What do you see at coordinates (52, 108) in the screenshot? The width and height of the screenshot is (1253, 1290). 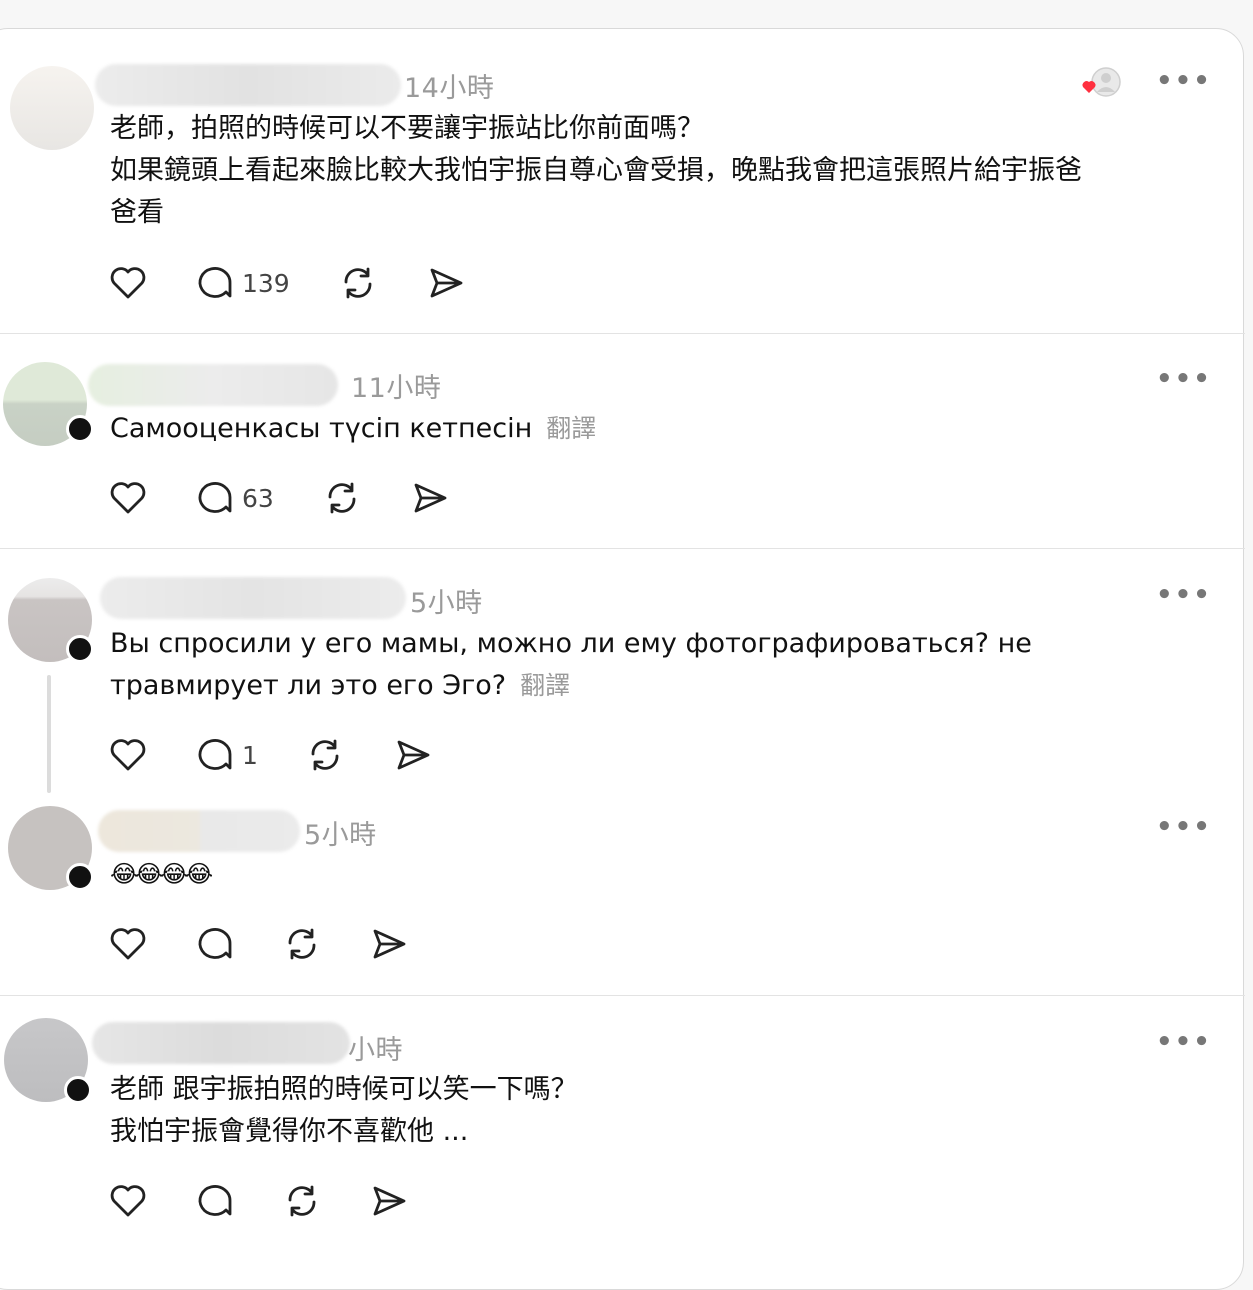 I see `avatar` at bounding box center [52, 108].